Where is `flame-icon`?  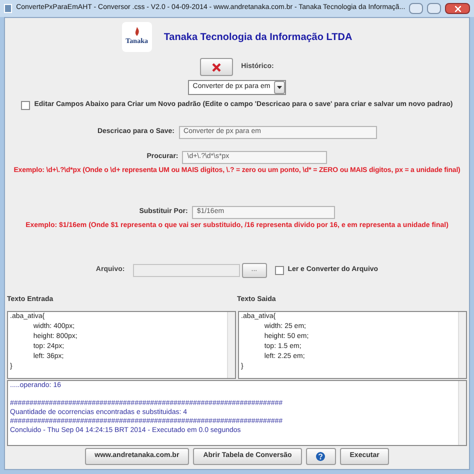 flame-icon is located at coordinates (137, 31).